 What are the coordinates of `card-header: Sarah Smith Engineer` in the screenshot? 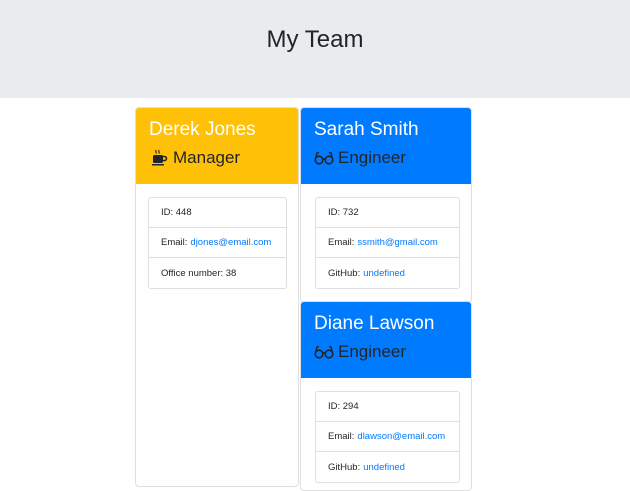 It's located at (386, 146).